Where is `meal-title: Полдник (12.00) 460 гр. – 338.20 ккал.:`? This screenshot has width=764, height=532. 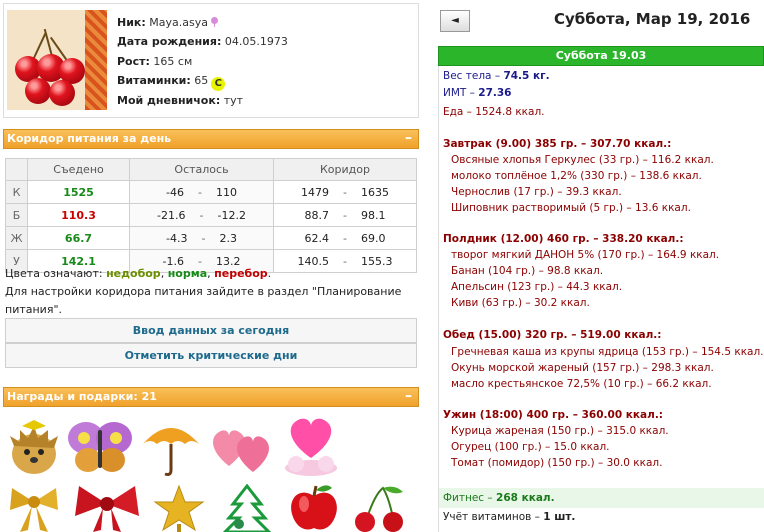 meal-title: Полдник (12.00) 460 гр. – 338.20 ккал.: is located at coordinates (563, 239).